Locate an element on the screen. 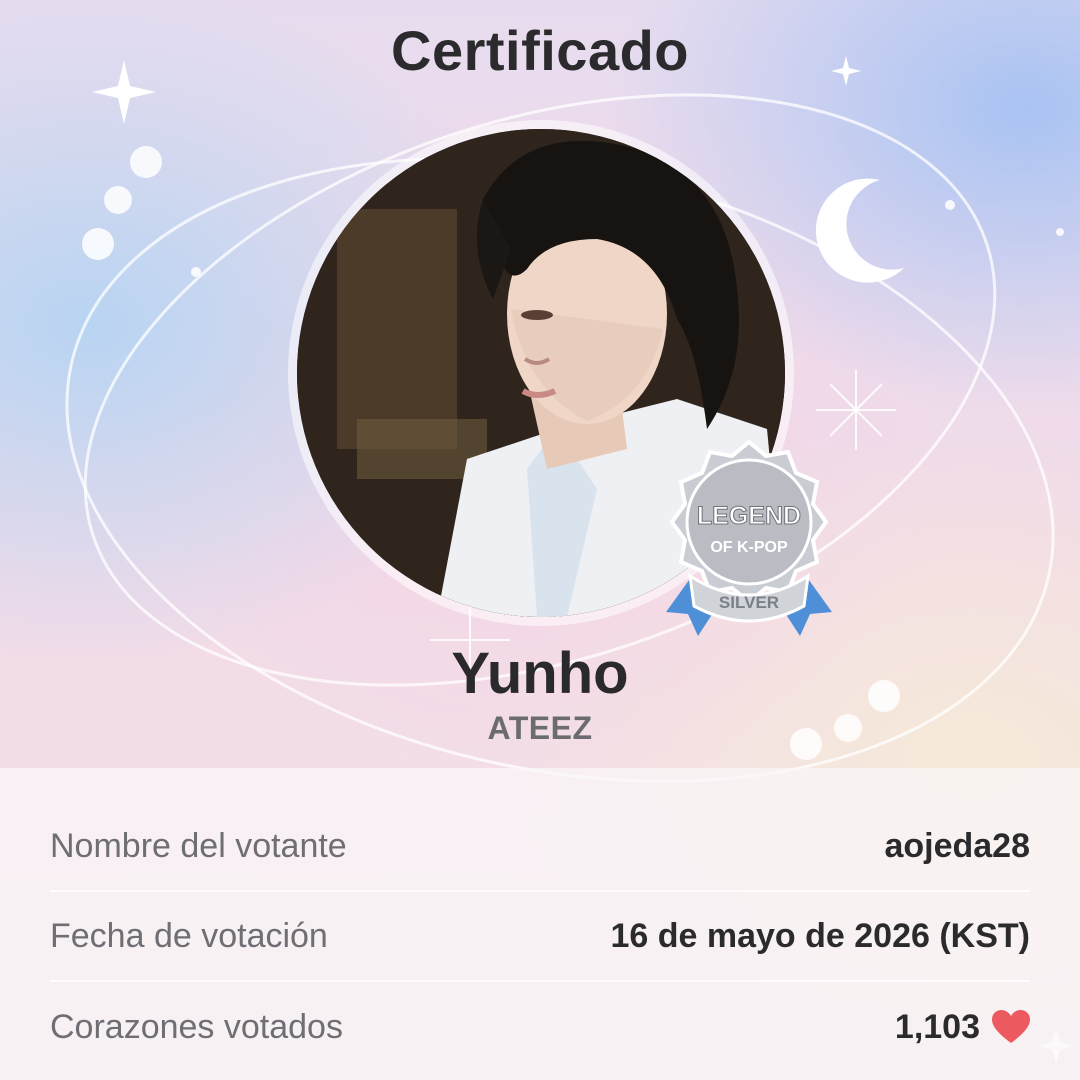  hearts-voted-value: 1,103 is located at coordinates (937, 1026).